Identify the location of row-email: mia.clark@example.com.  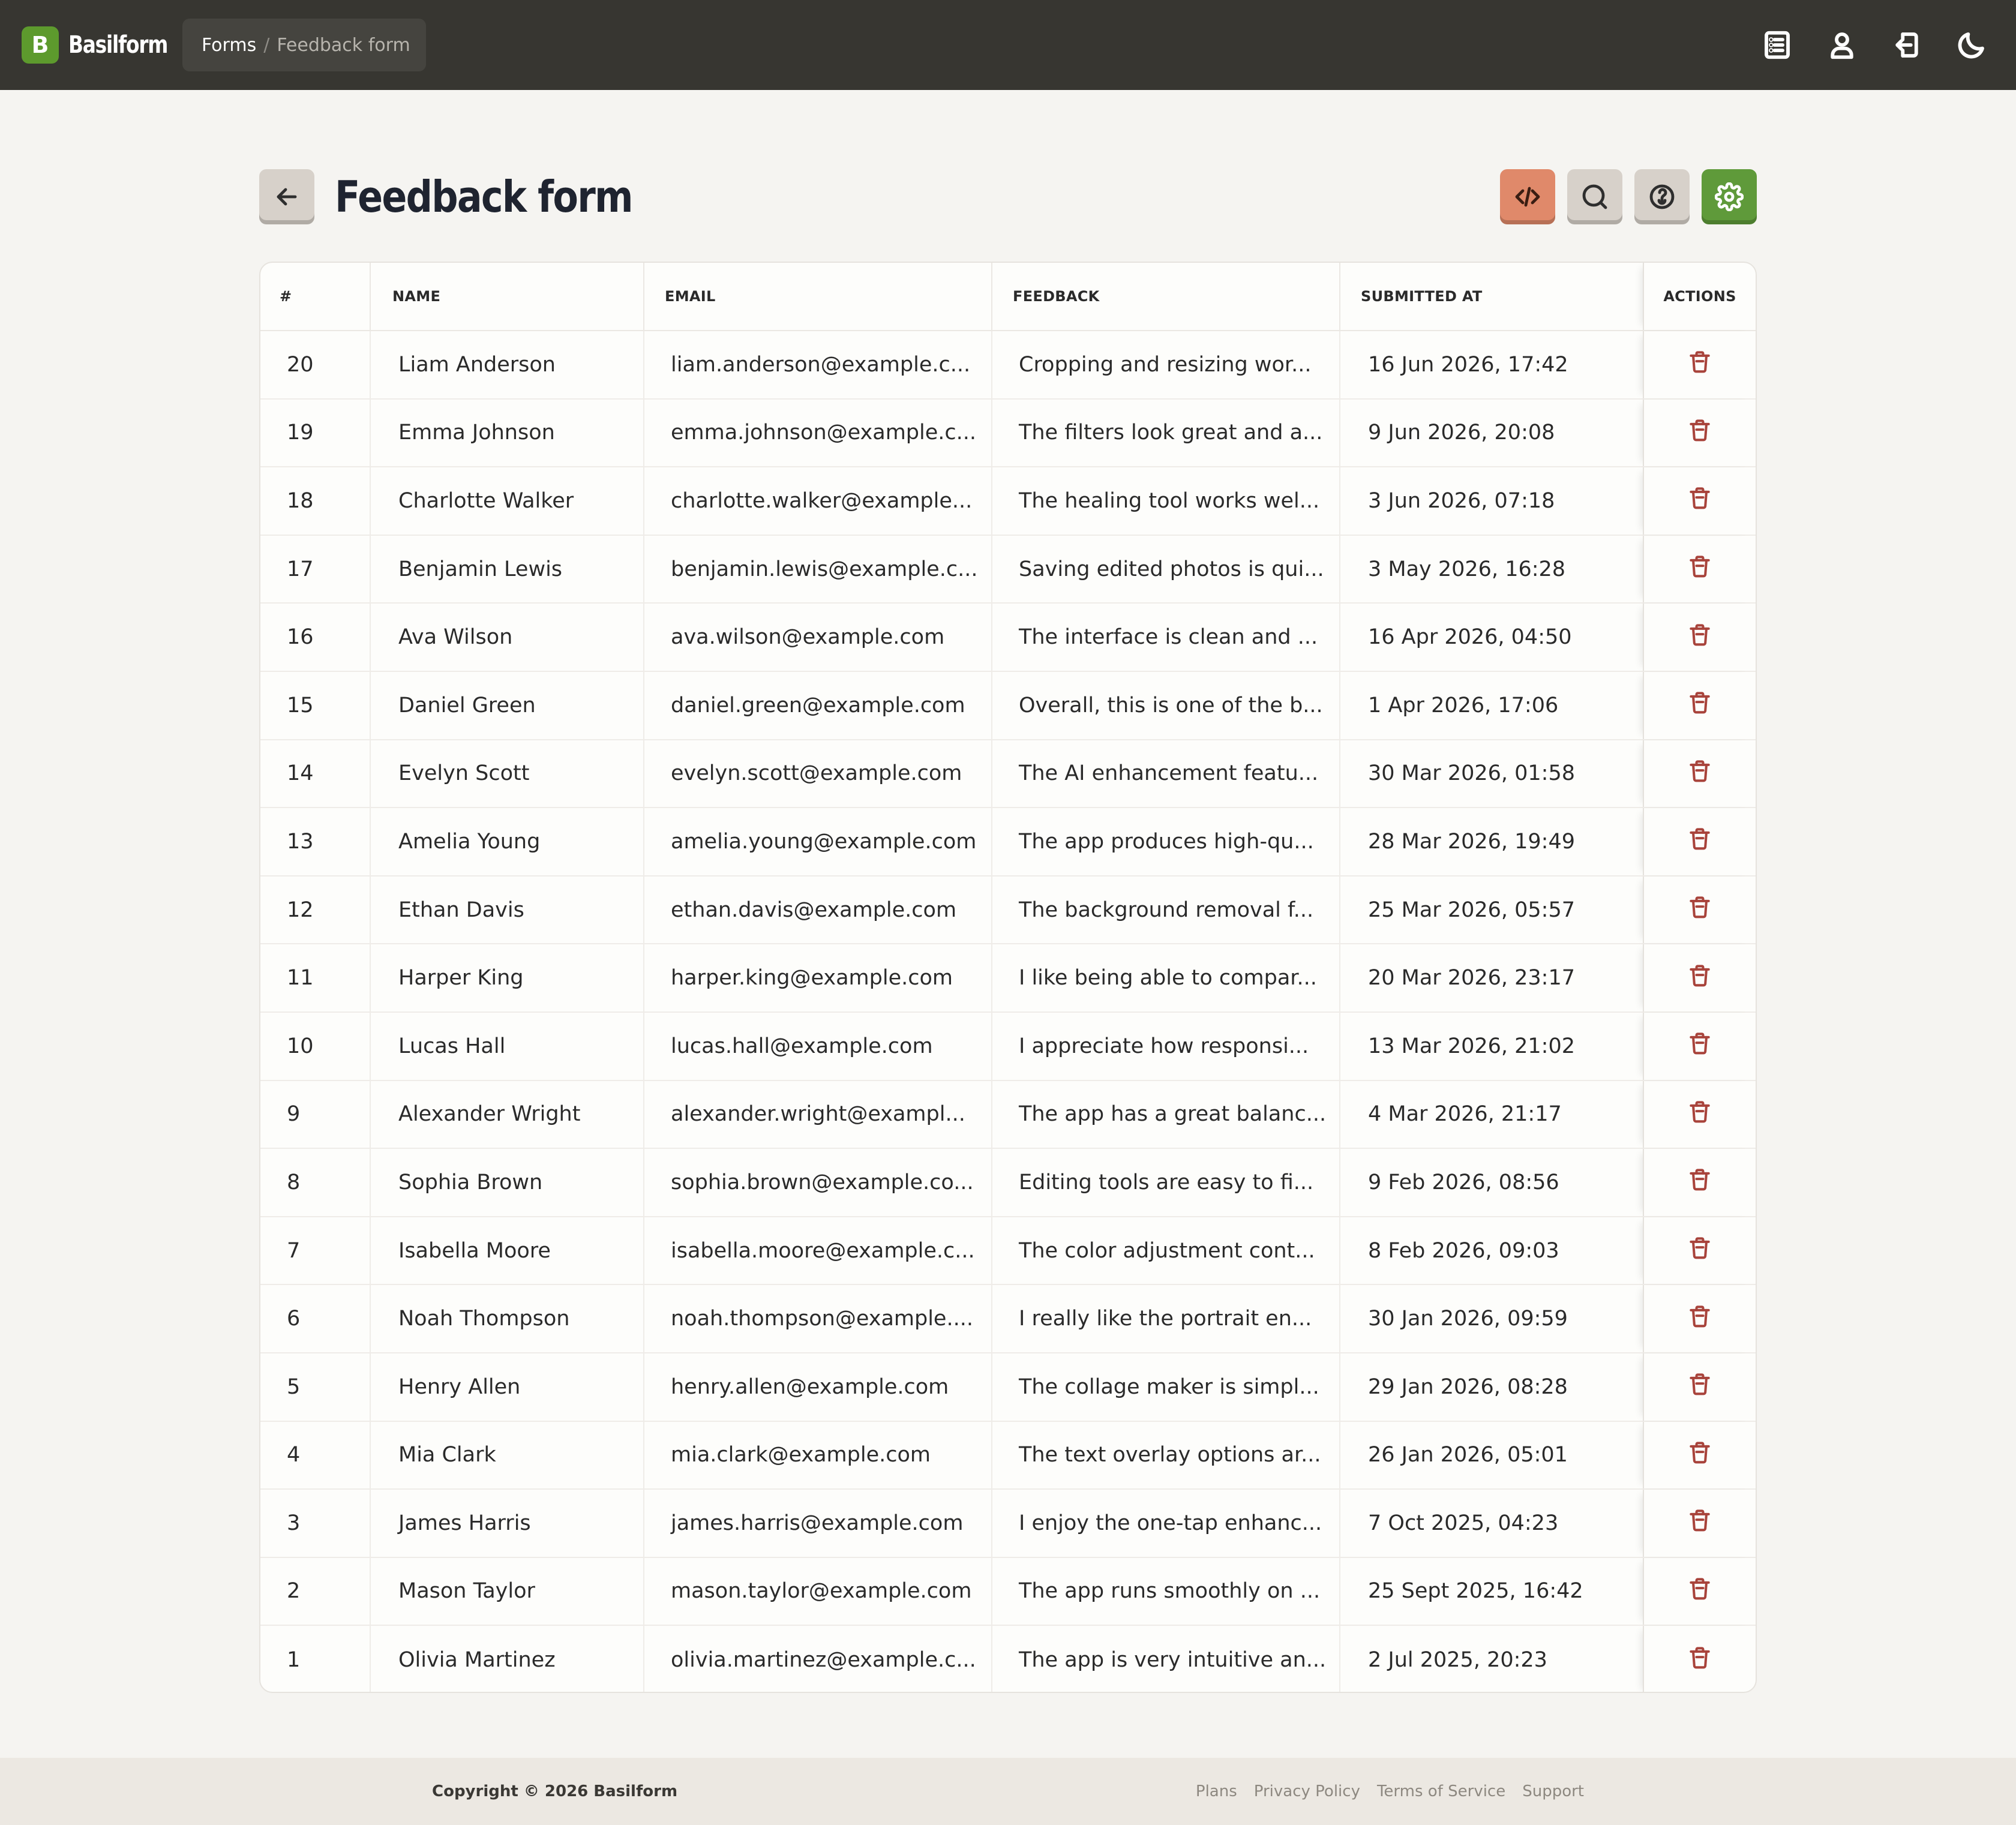
(818, 1455).